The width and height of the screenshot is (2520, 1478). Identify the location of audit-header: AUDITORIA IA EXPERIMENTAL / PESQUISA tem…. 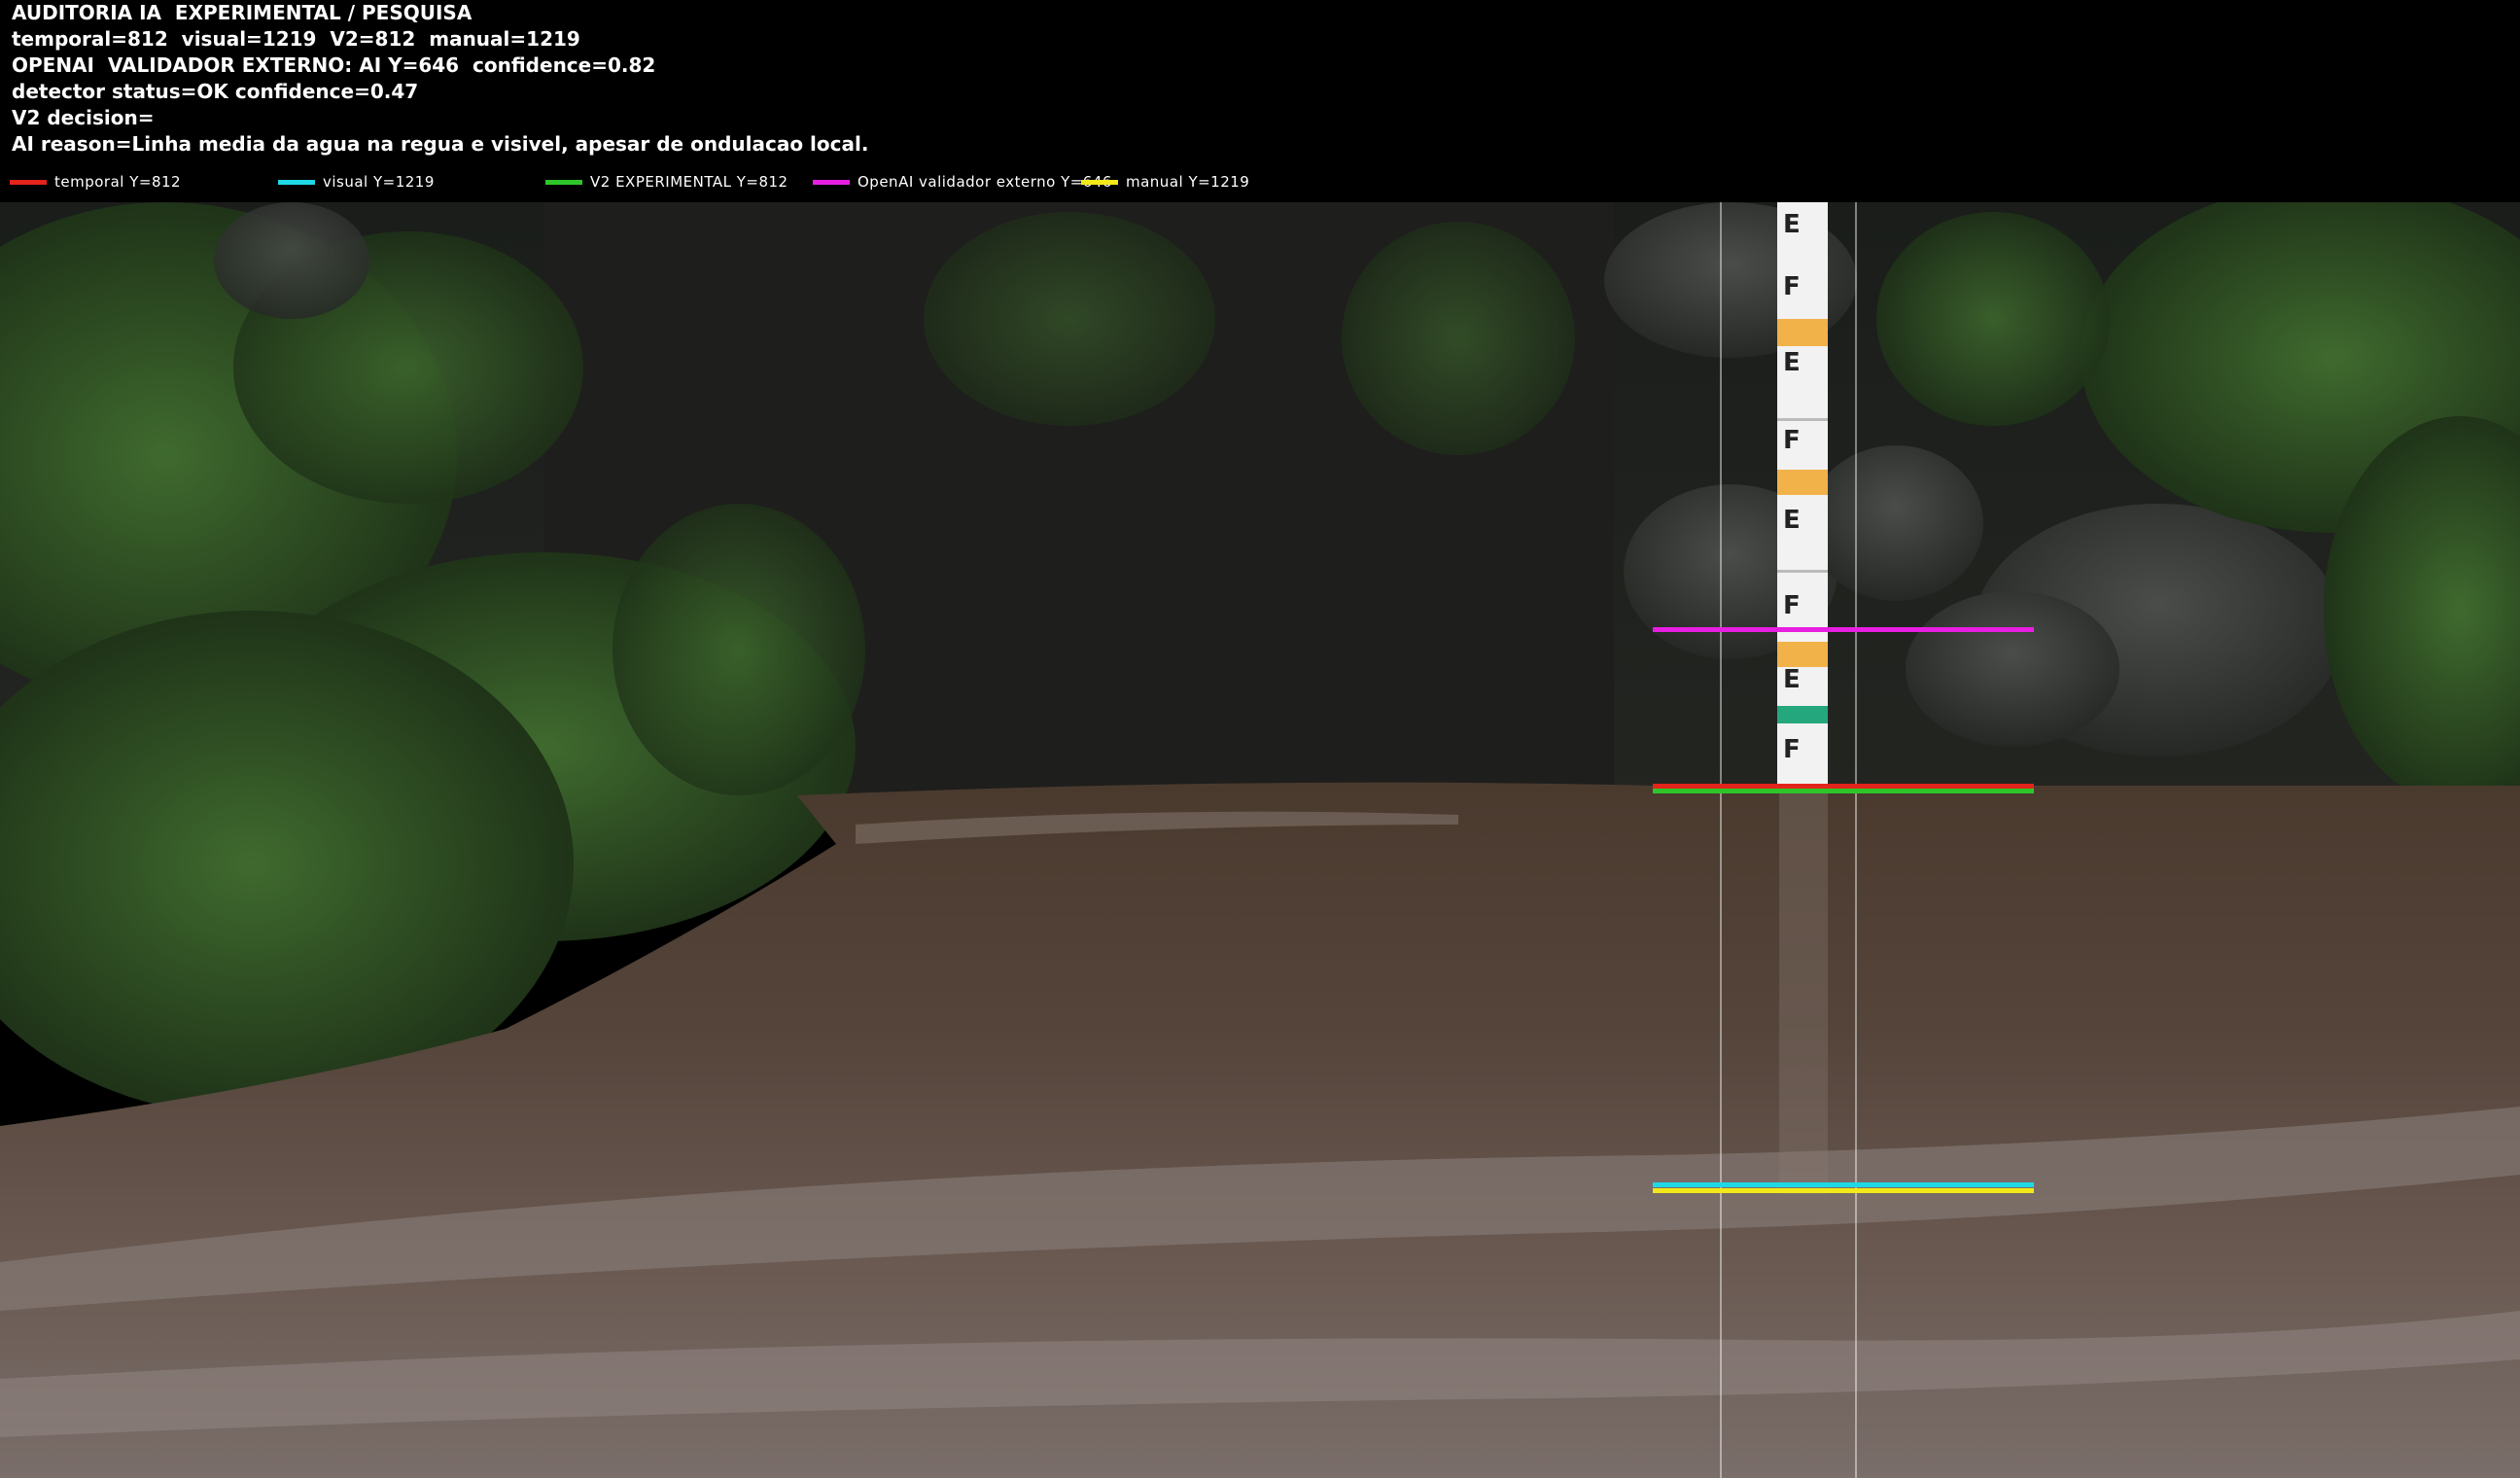
(1260, 101).